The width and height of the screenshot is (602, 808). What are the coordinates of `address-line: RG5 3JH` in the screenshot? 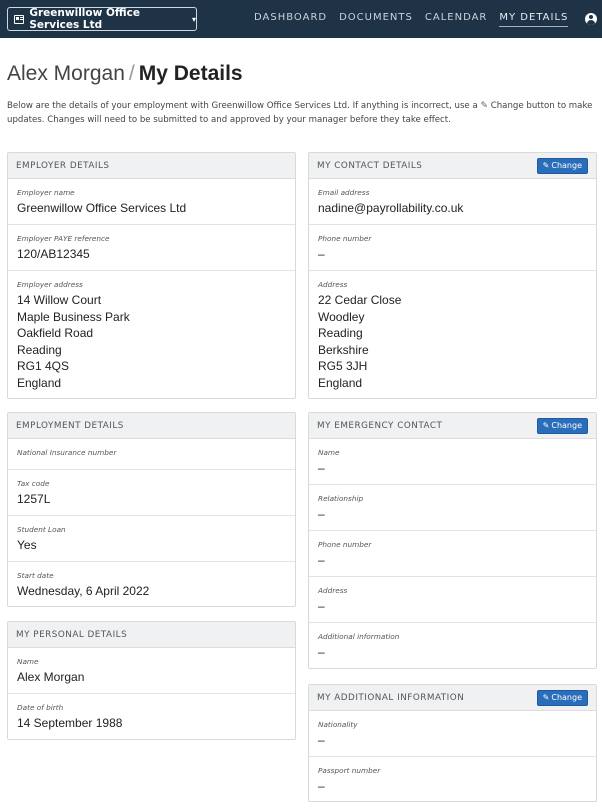 It's located at (343, 366).